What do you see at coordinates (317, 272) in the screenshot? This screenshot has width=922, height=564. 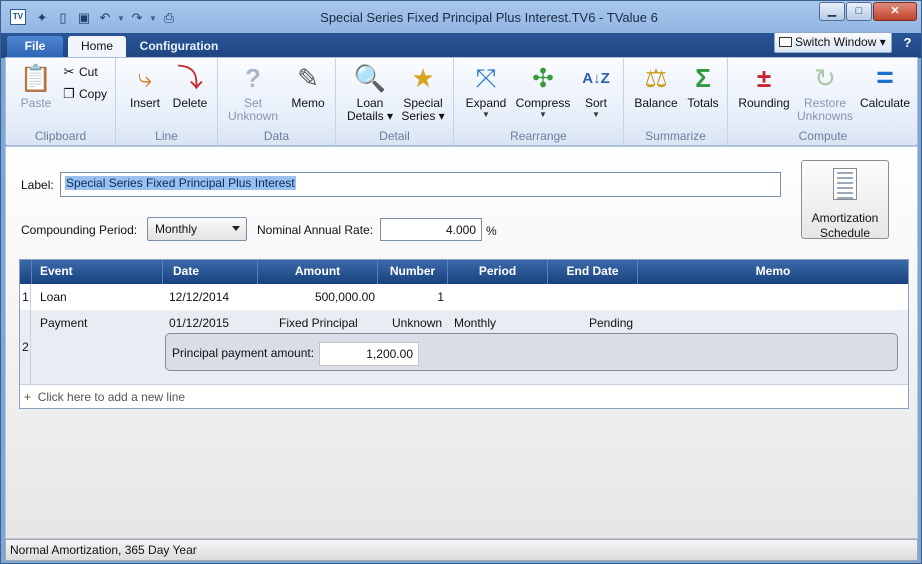 I see `col-amount: Amount` at bounding box center [317, 272].